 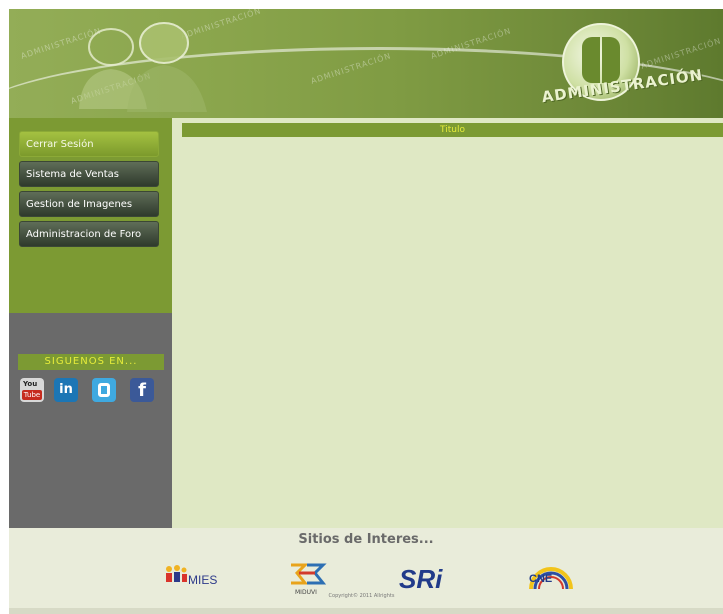 I want to click on menu-sistema-ventas-button: Sistema de Ventas, so click(x=89, y=174).